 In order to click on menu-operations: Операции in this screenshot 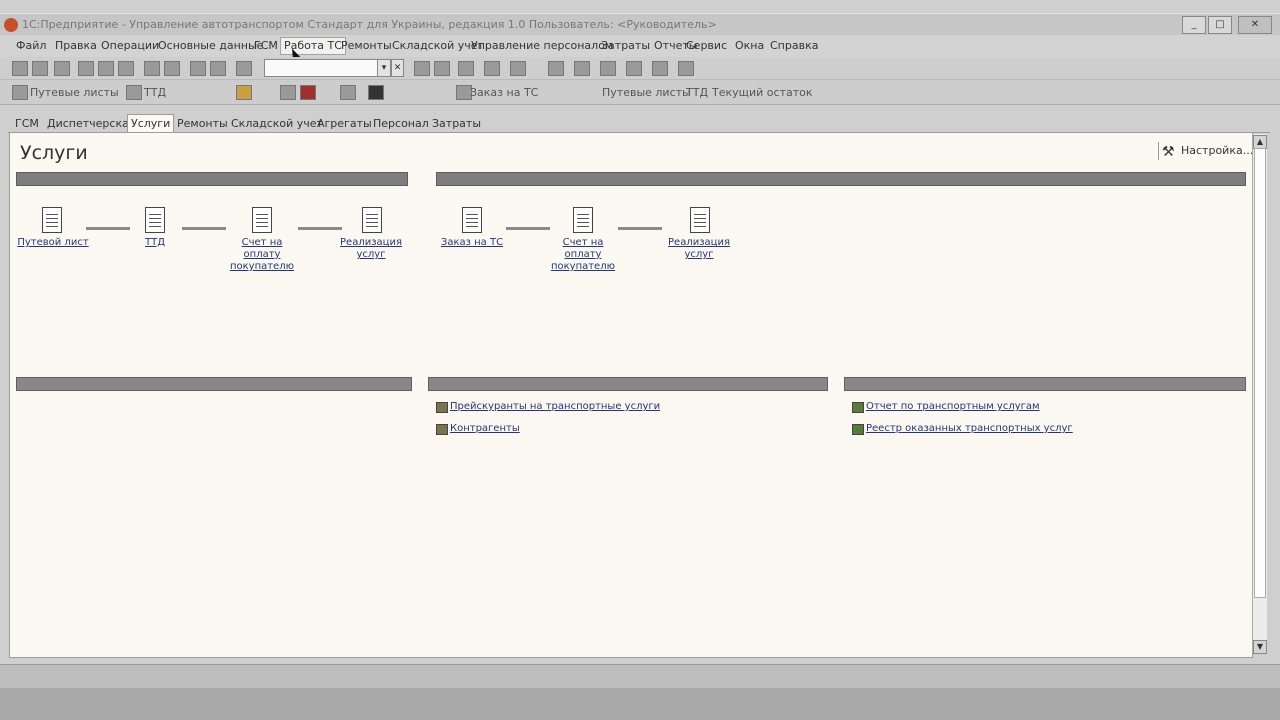, I will do `click(130, 46)`.